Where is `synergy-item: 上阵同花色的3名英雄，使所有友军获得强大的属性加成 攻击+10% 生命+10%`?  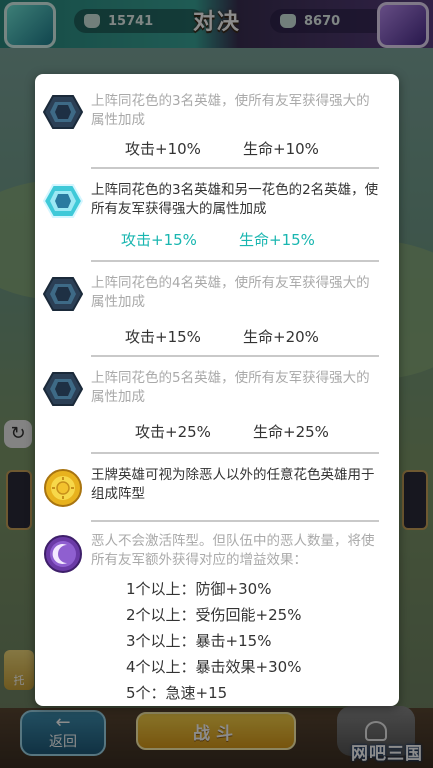 synergy-item: 上阵同花色的3名英雄，使所有友军获得强大的属性加成 攻击+10% 生命+10% is located at coordinates (211, 125).